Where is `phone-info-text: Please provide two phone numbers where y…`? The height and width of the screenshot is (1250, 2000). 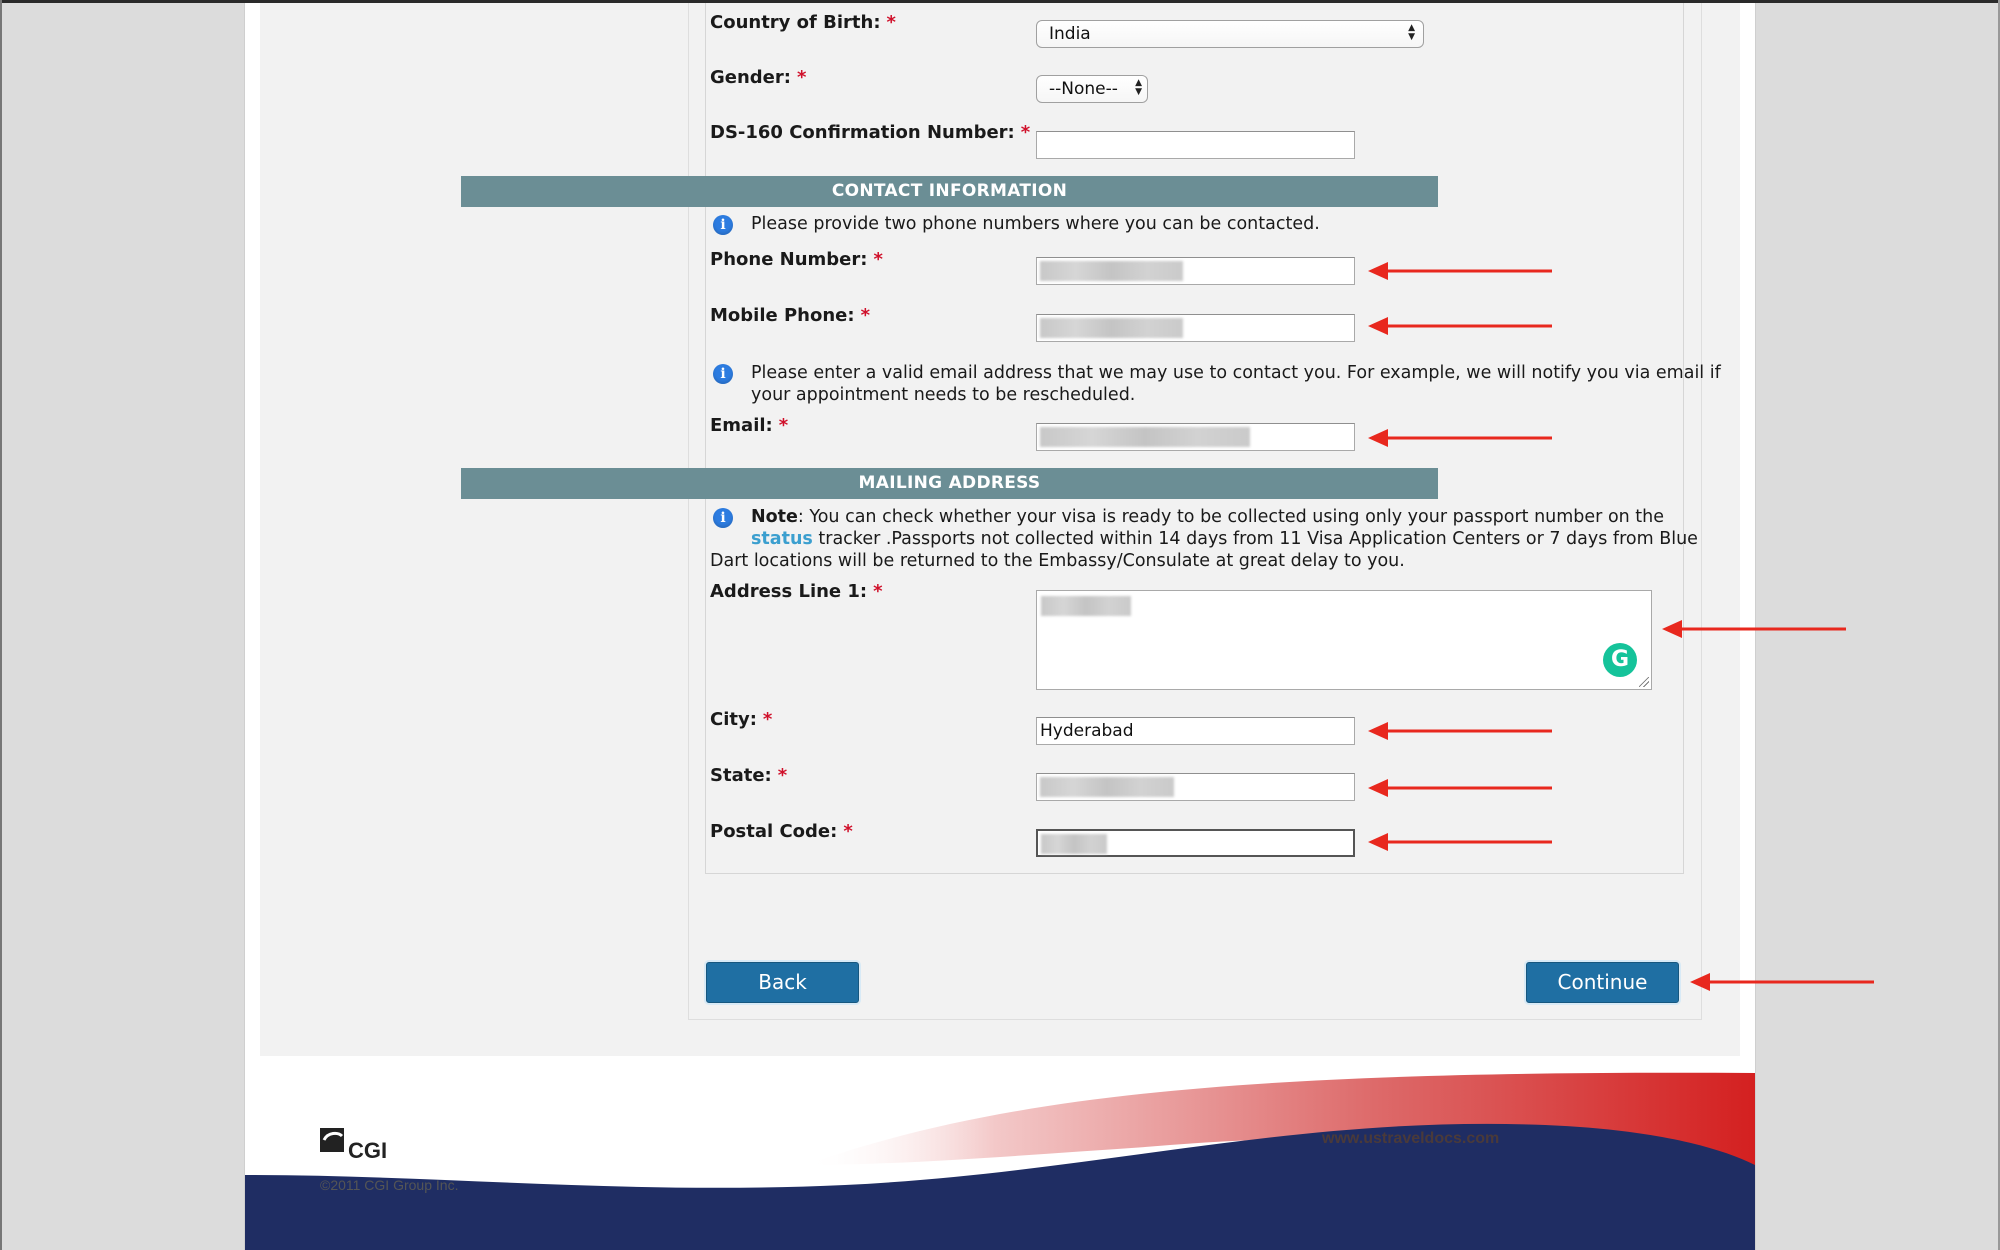
phone-info-text: Please provide two phone numbers where y… is located at coordinates (1035, 224).